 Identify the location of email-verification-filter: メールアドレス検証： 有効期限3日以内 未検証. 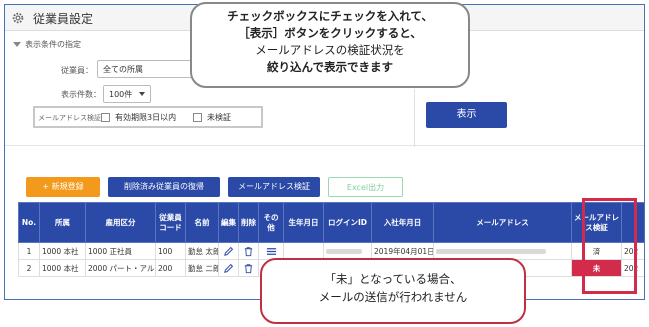
(148, 117).